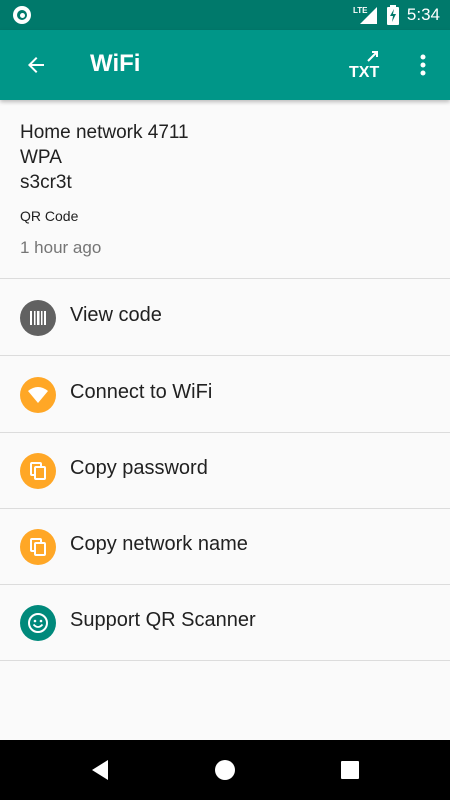 This screenshot has width=450, height=800. I want to click on smiley-icon, so click(38, 623).